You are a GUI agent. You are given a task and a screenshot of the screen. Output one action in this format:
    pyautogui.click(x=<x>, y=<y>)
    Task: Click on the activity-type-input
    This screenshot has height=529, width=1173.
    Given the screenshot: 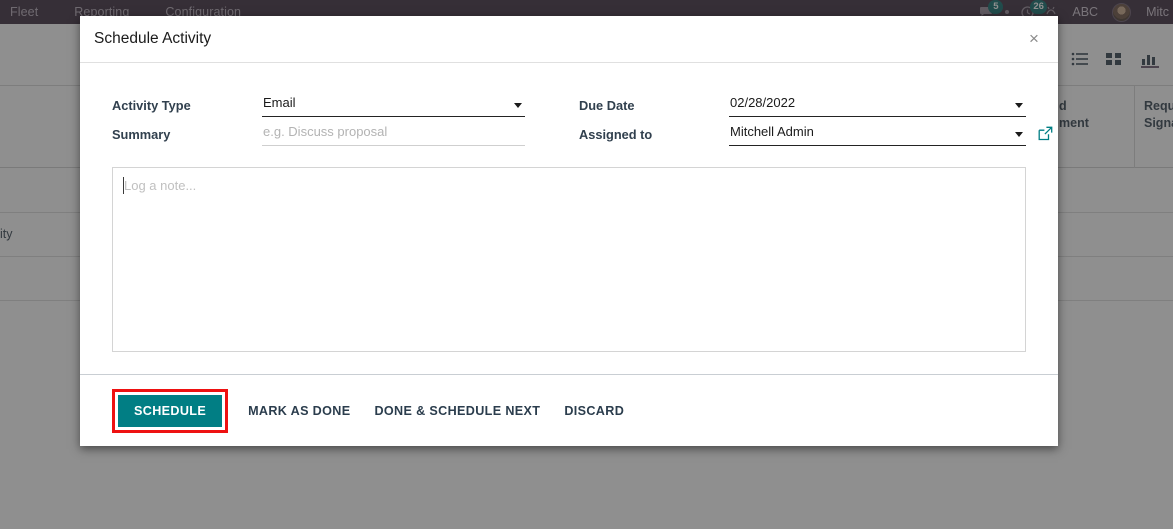 What is the action you would take?
    pyautogui.click(x=393, y=105)
    